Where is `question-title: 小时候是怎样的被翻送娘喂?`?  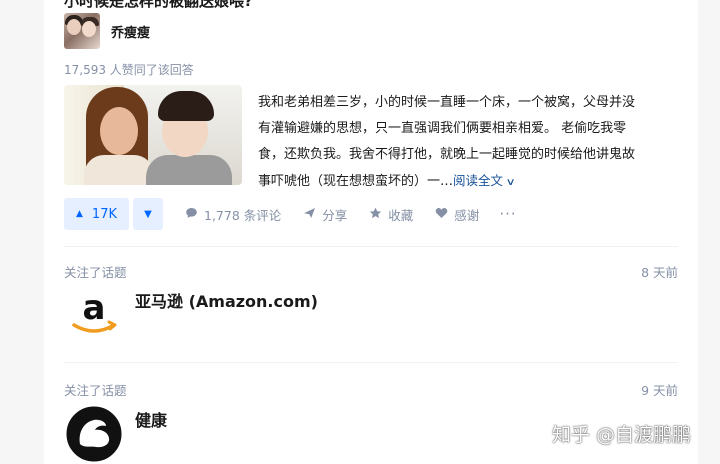 question-title: 小时候是怎样的被翻送娘喂? is located at coordinates (158, 5).